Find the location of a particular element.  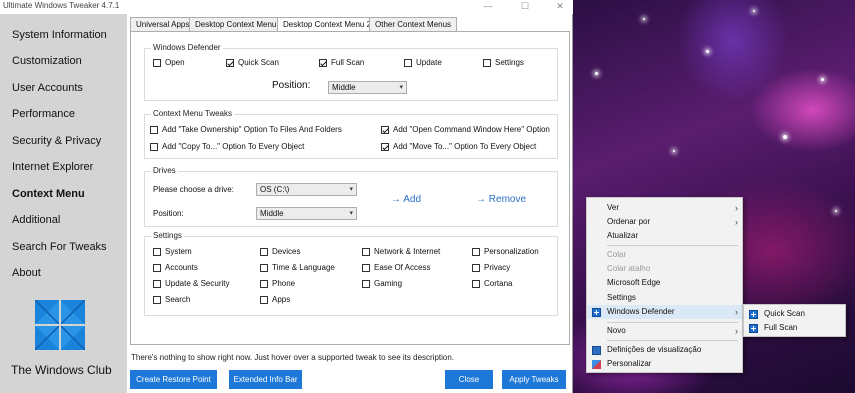

add-drive-button: → Add is located at coordinates (406, 199).